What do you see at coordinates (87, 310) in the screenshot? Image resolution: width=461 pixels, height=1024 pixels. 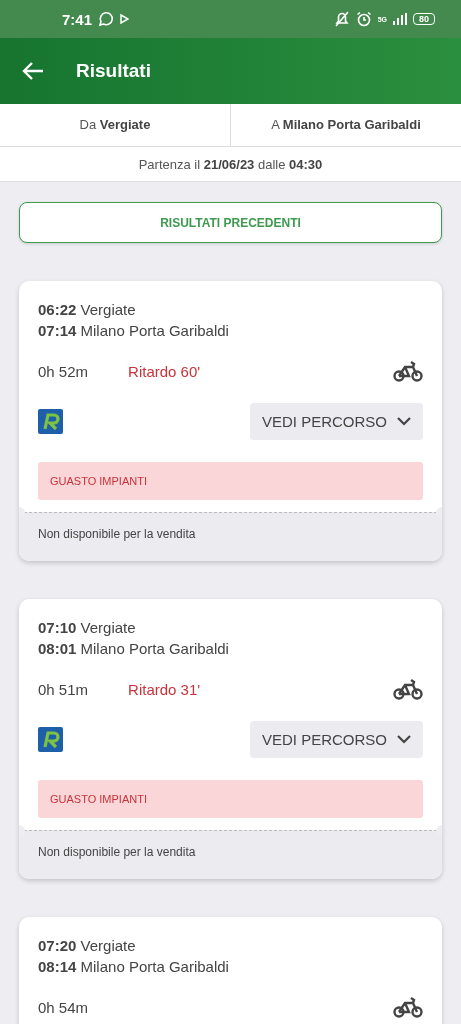 I see `departure-line: 06:22 Vergiate` at bounding box center [87, 310].